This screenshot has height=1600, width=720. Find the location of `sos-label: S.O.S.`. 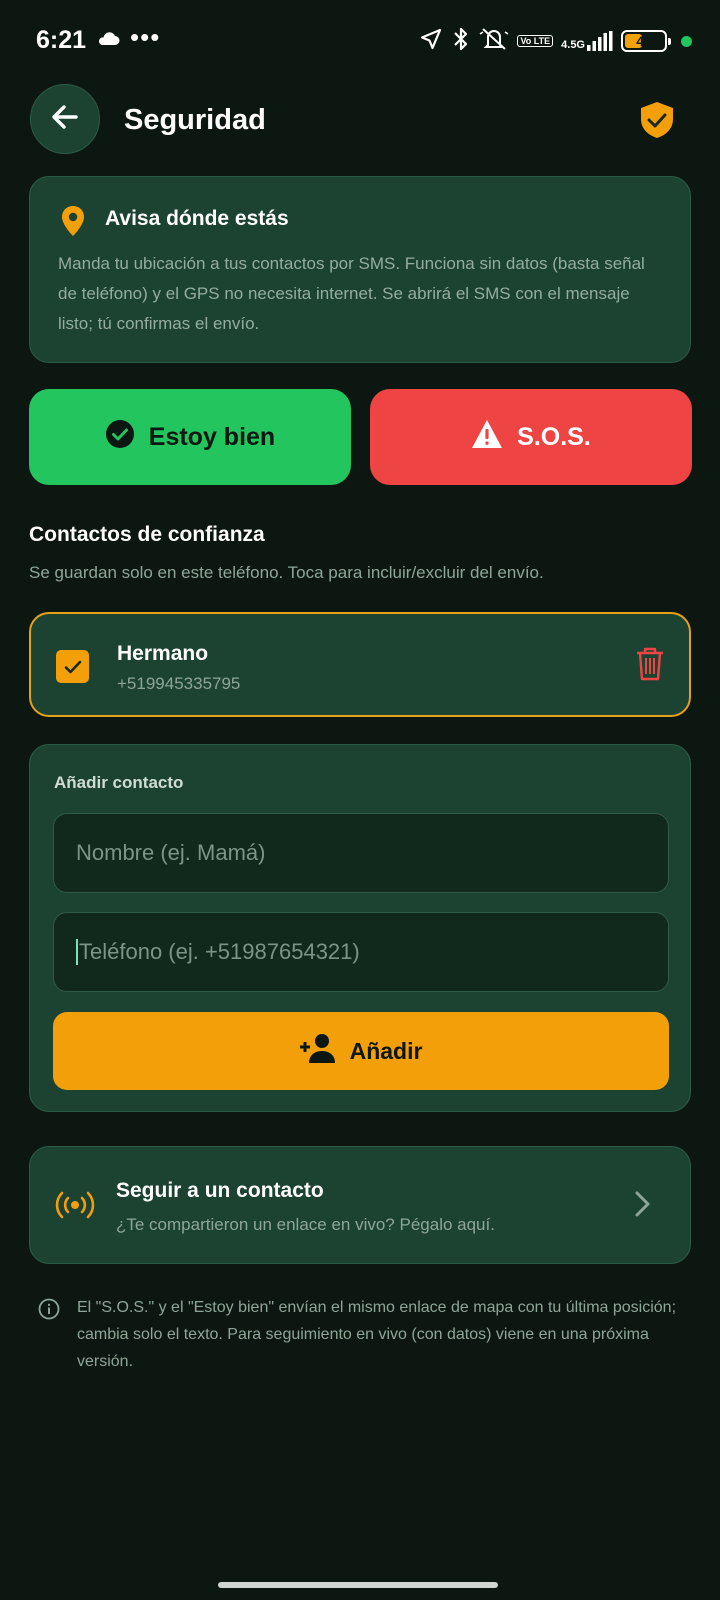

sos-label: S.O.S. is located at coordinates (554, 436).